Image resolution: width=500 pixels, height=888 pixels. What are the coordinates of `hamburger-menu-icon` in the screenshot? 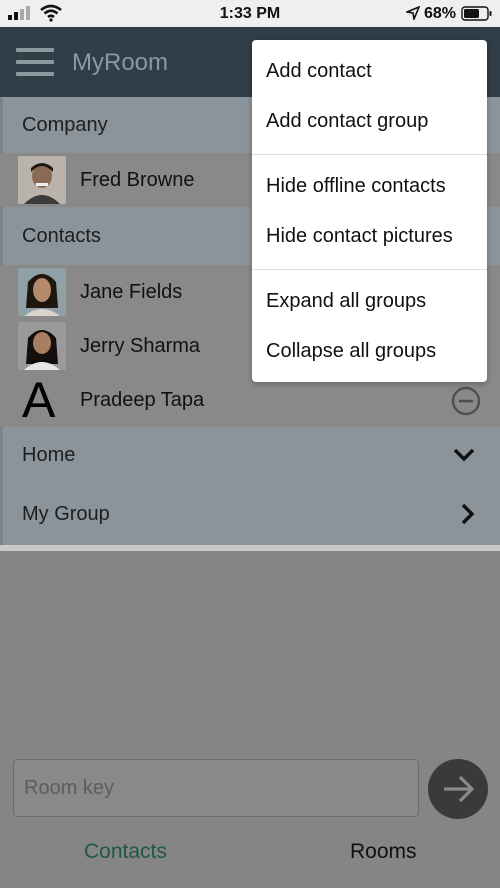 It's located at (35, 62).